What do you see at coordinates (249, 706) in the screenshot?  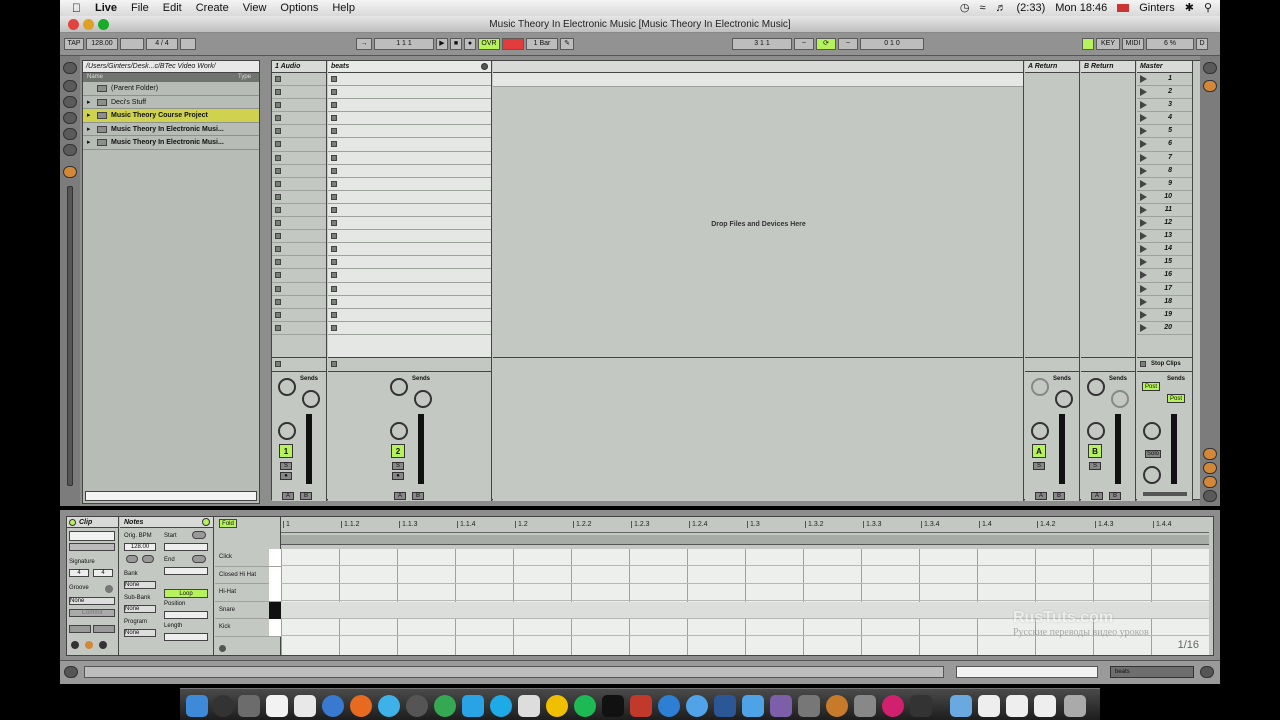 I see `mission-control-icon` at bounding box center [249, 706].